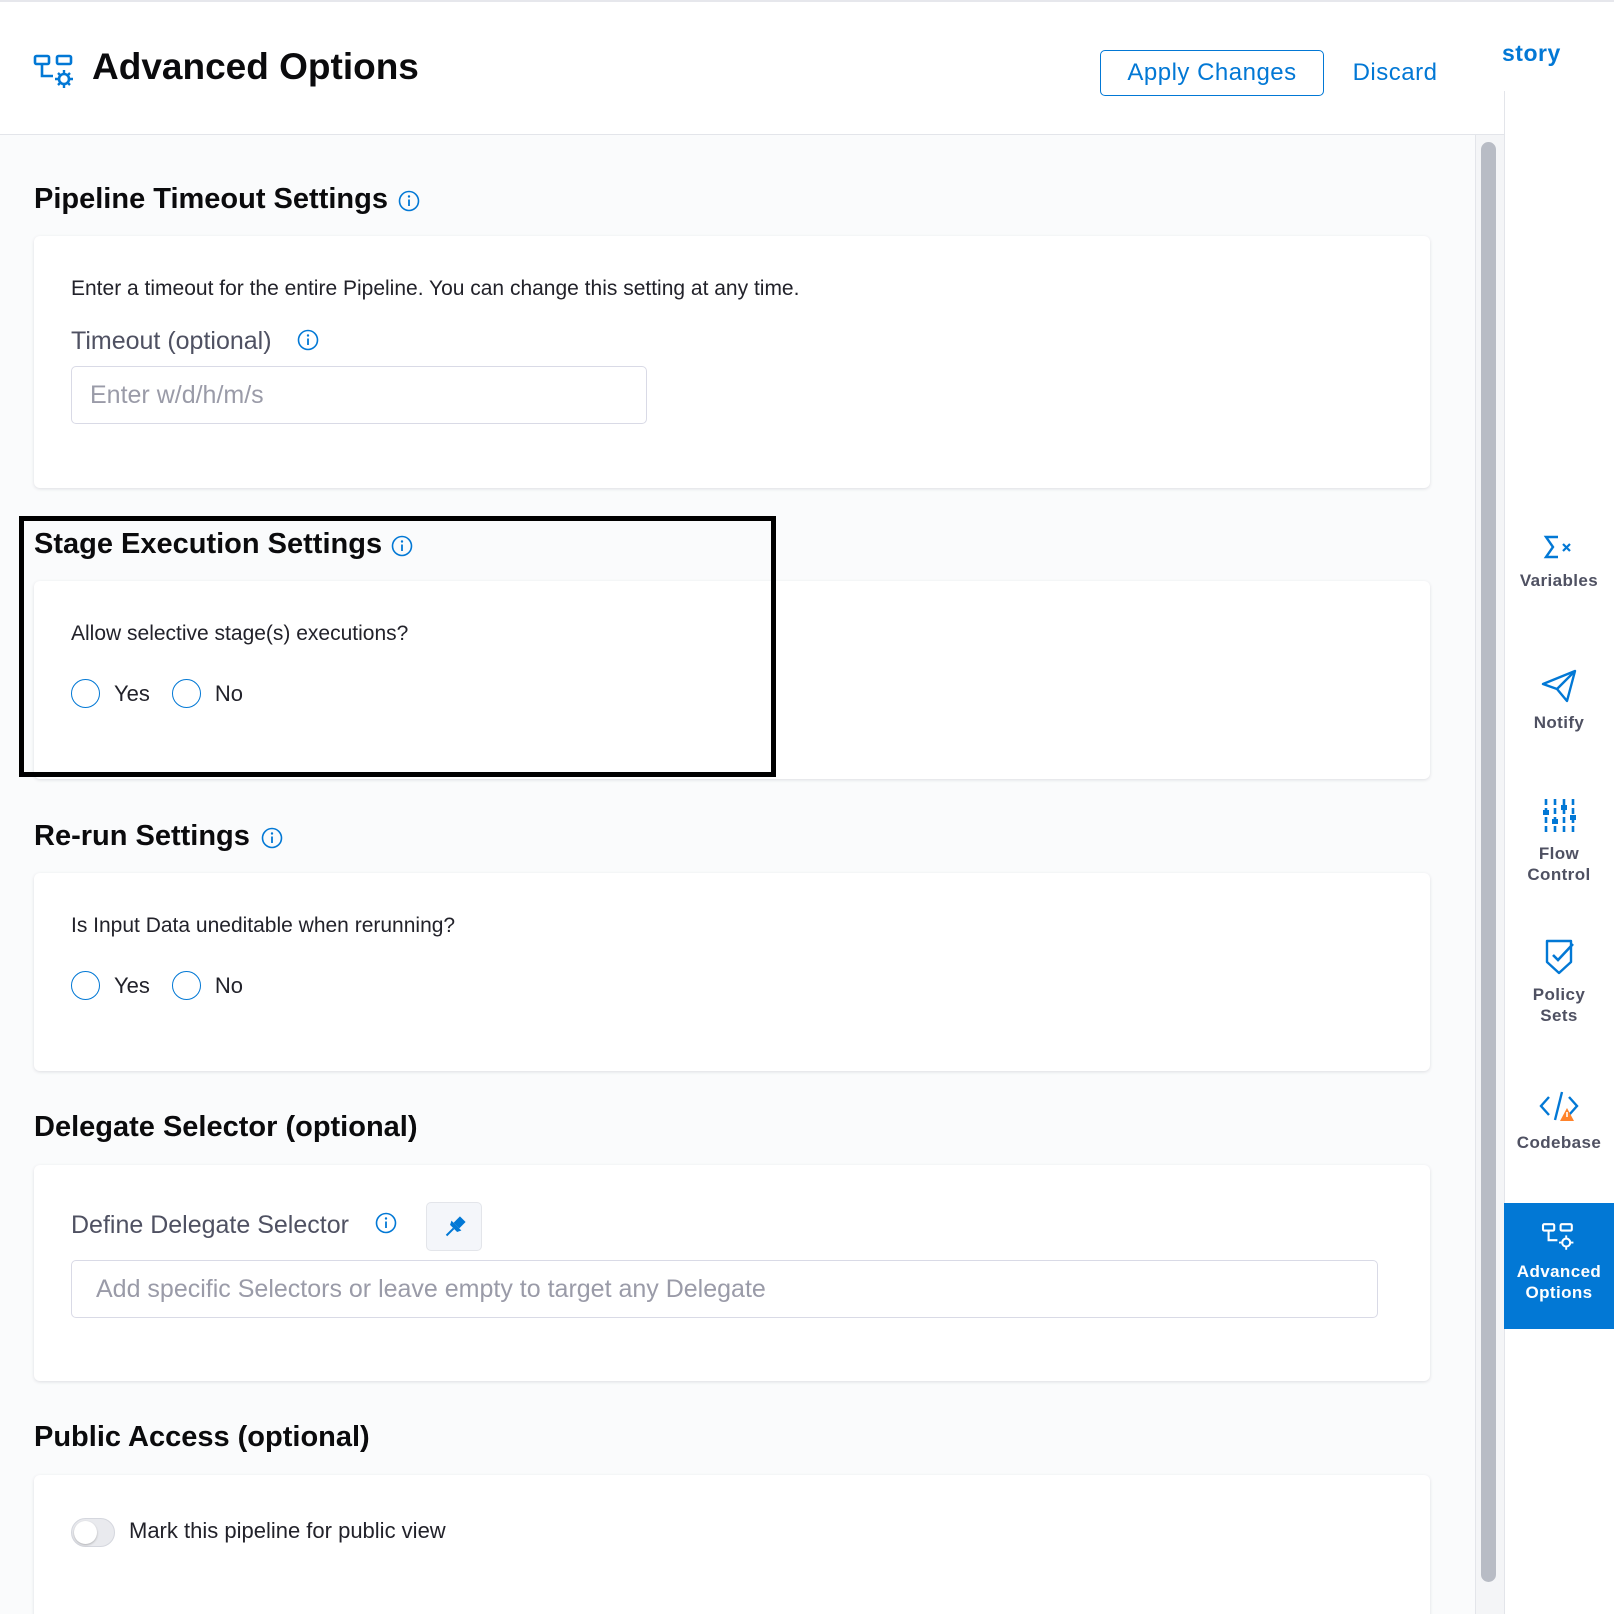 Image resolution: width=1614 pixels, height=1614 pixels. What do you see at coordinates (1559, 561) in the screenshot?
I see `nav-item-variables: Variables` at bounding box center [1559, 561].